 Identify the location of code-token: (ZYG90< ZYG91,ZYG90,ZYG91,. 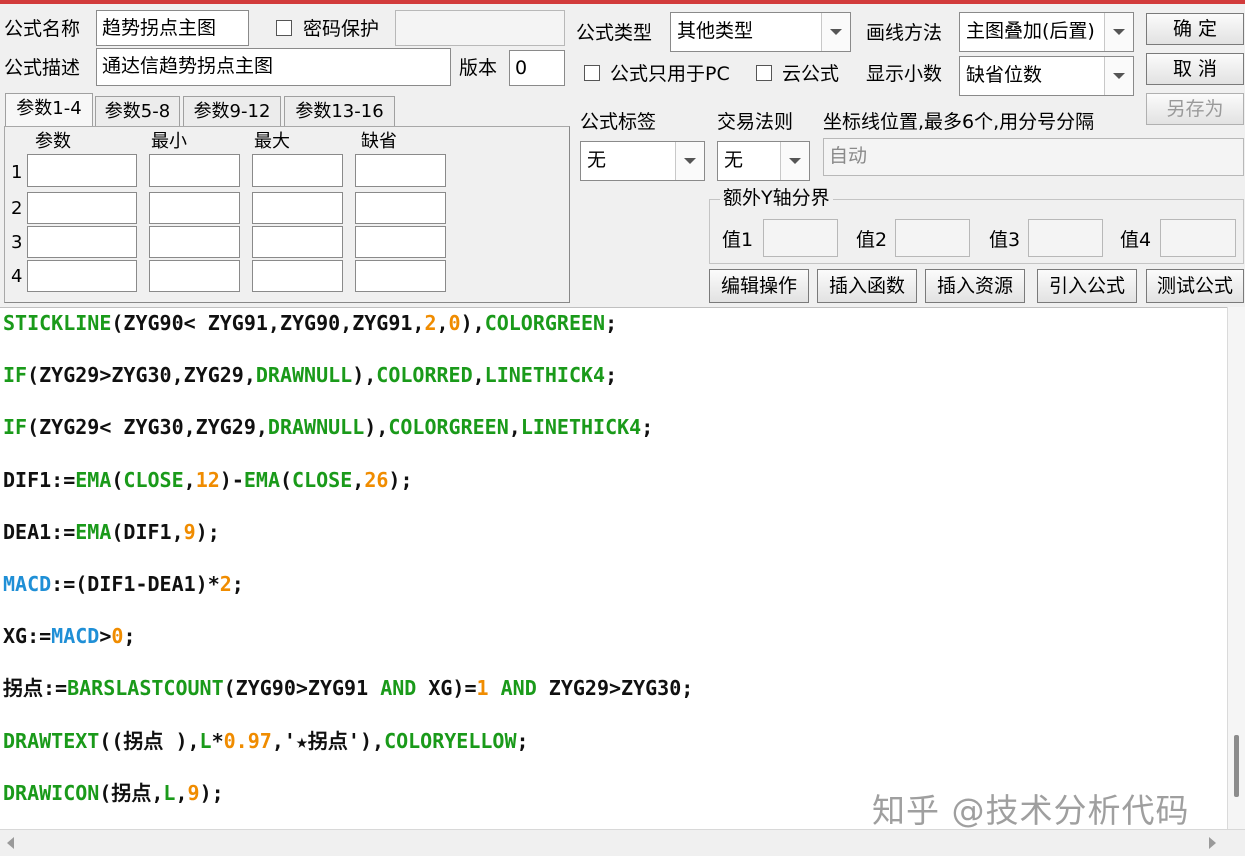
(268, 323).